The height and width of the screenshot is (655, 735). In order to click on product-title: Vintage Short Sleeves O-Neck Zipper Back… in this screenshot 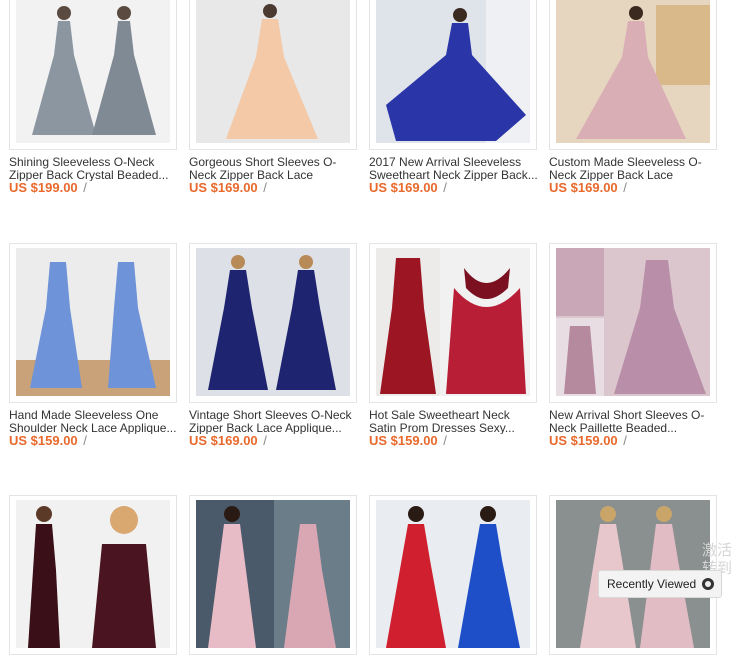, I will do `click(274, 421)`.